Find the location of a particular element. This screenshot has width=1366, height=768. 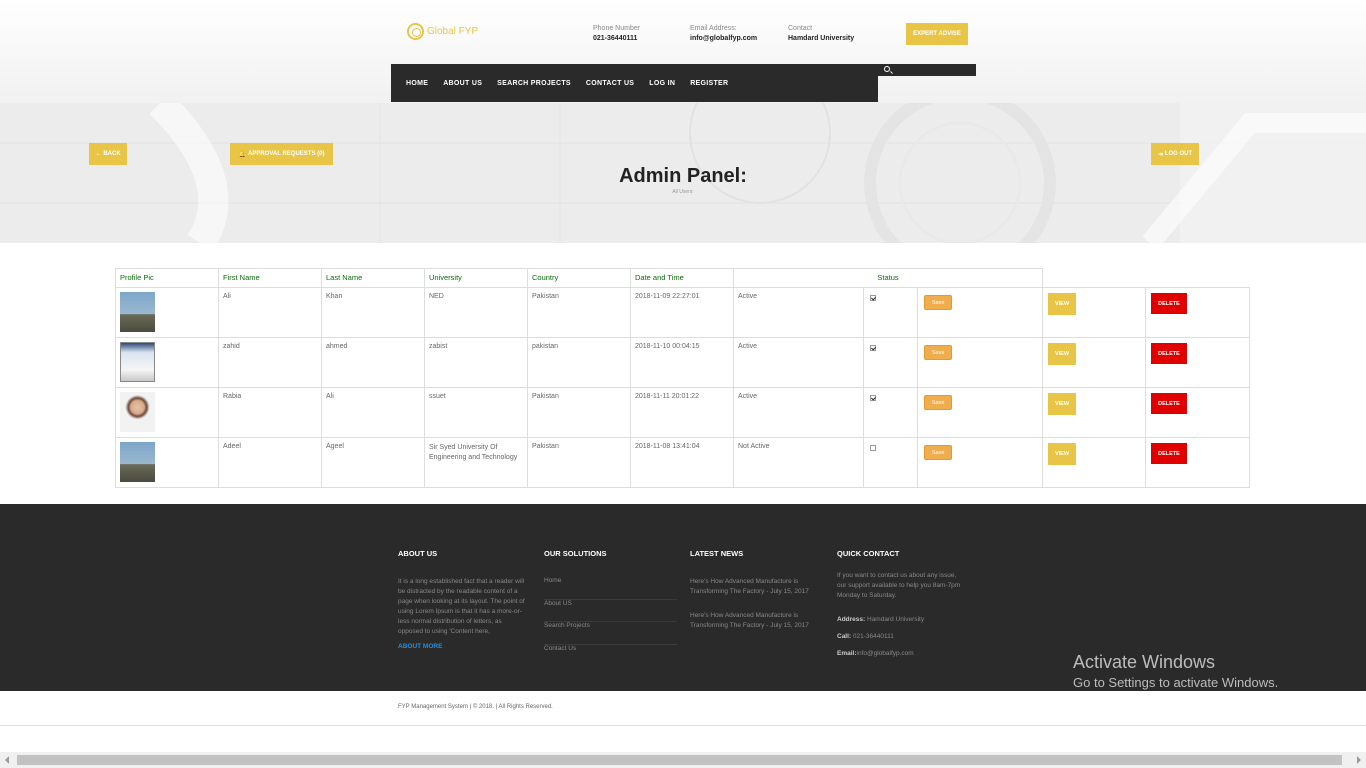

watermark-line-1: Activate Windows is located at coordinates (1144, 662).